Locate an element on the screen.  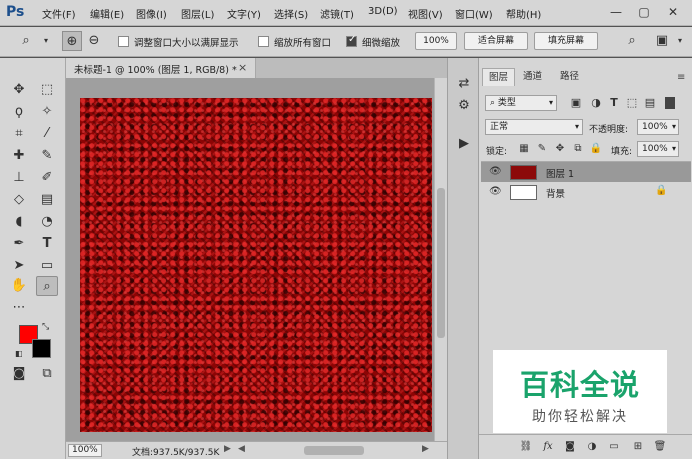
default-colors-icon: ◧ is located at coordinates (19, 353).